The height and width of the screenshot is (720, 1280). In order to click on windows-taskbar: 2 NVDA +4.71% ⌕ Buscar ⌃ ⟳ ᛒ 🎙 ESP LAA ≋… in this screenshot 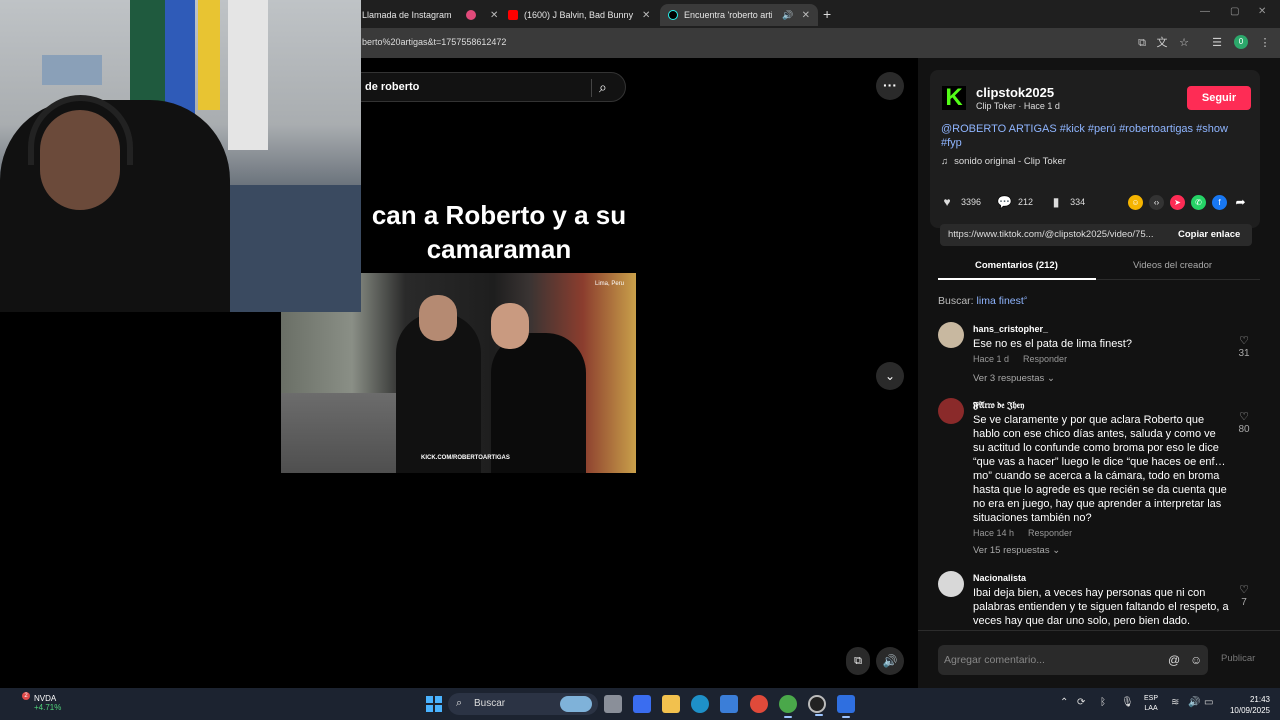, I will do `click(640, 704)`.